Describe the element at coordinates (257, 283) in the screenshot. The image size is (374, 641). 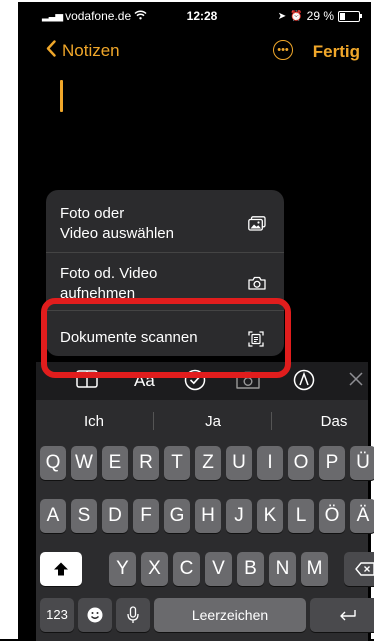
I see `camera-icon` at that location.